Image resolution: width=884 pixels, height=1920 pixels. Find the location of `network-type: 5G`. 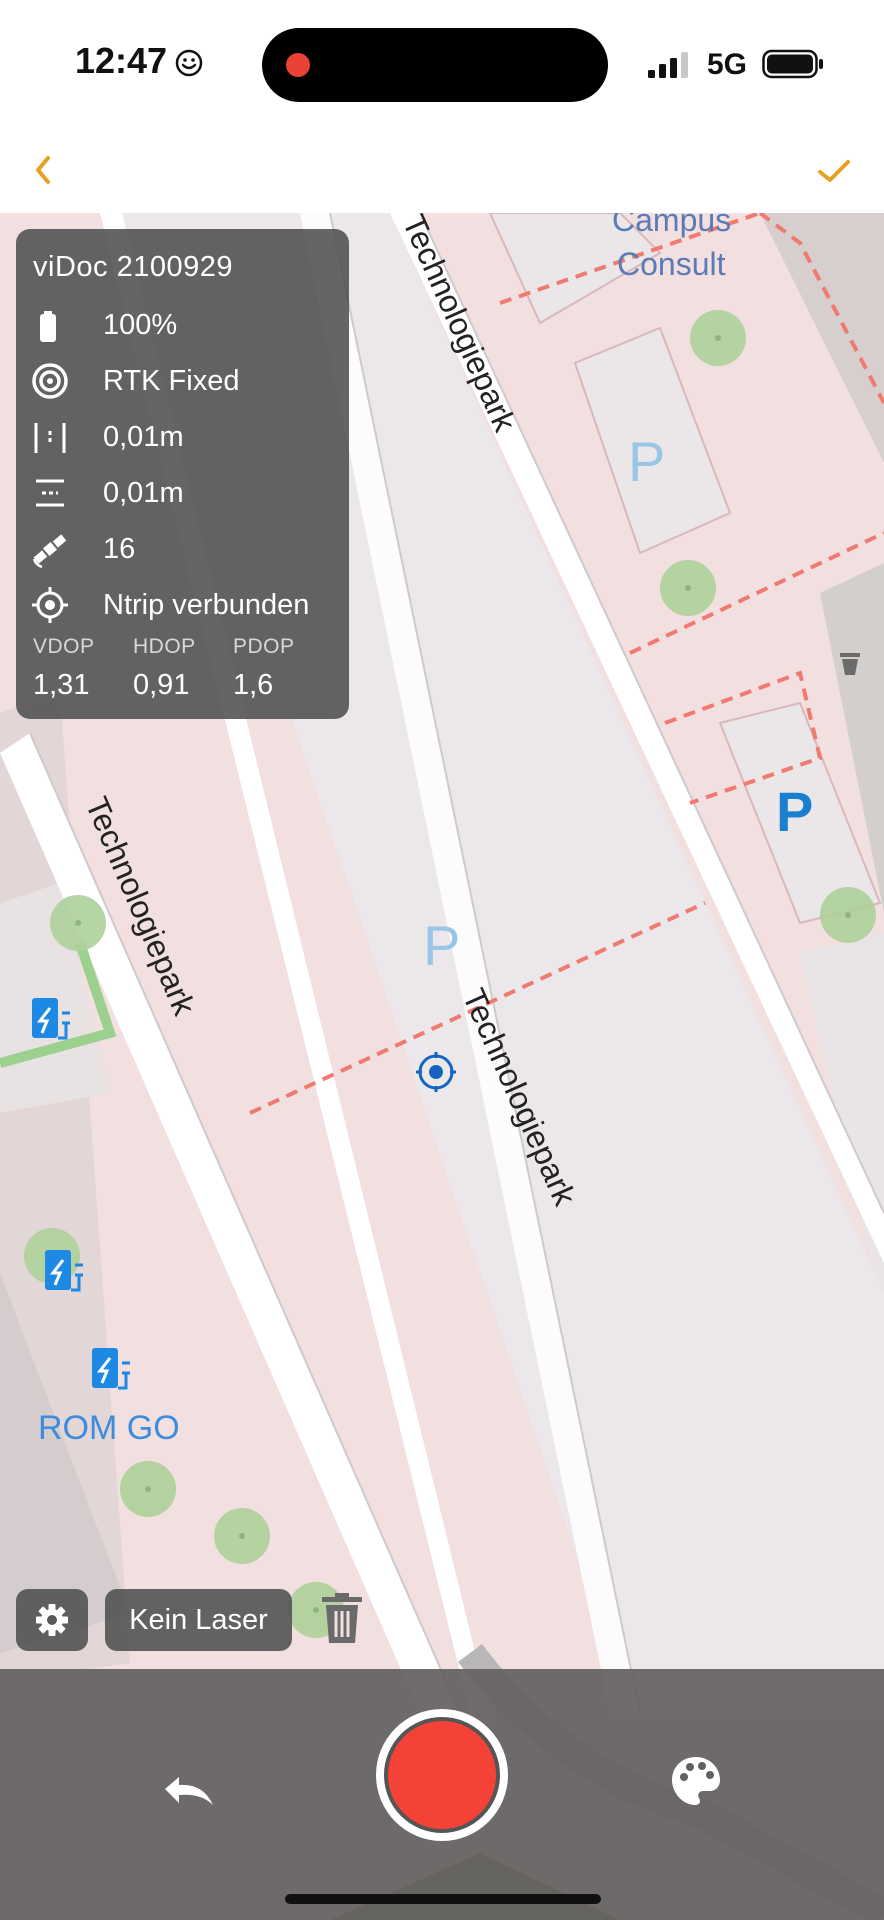

network-type: 5G is located at coordinates (727, 64).